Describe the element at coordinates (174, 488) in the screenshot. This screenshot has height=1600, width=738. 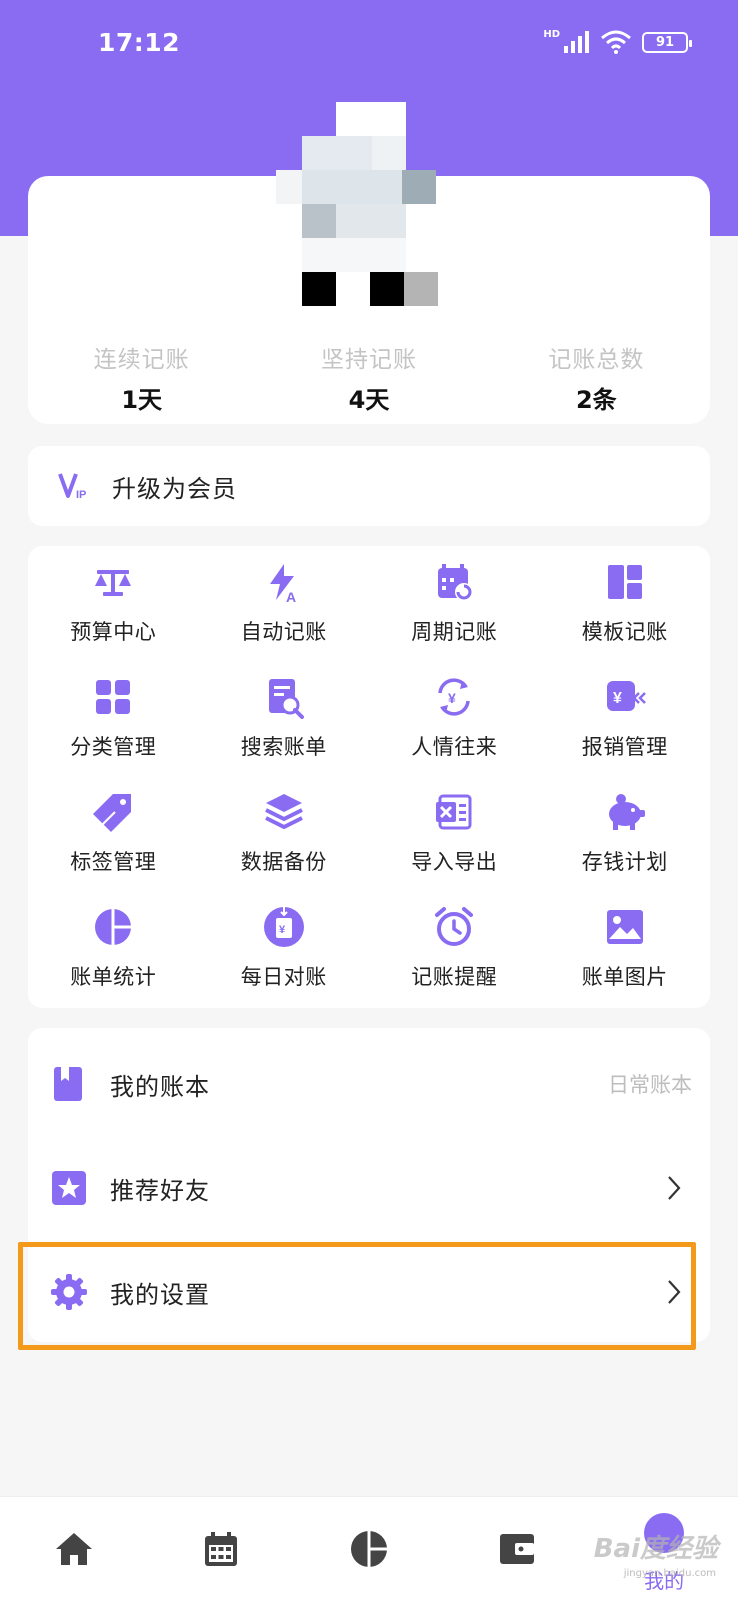
I see `vip-label: 升级为会员` at that location.